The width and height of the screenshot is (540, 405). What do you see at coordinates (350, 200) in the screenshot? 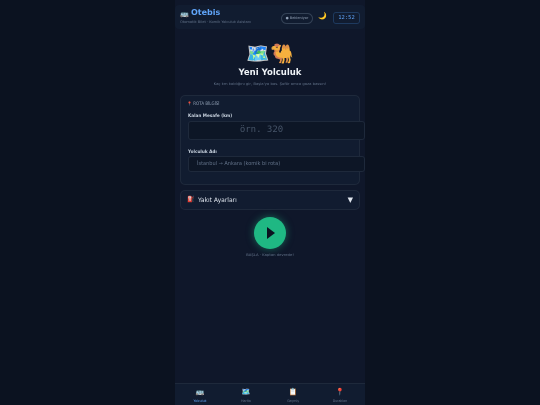
I see `chevron-down-icon: ▼` at bounding box center [350, 200].